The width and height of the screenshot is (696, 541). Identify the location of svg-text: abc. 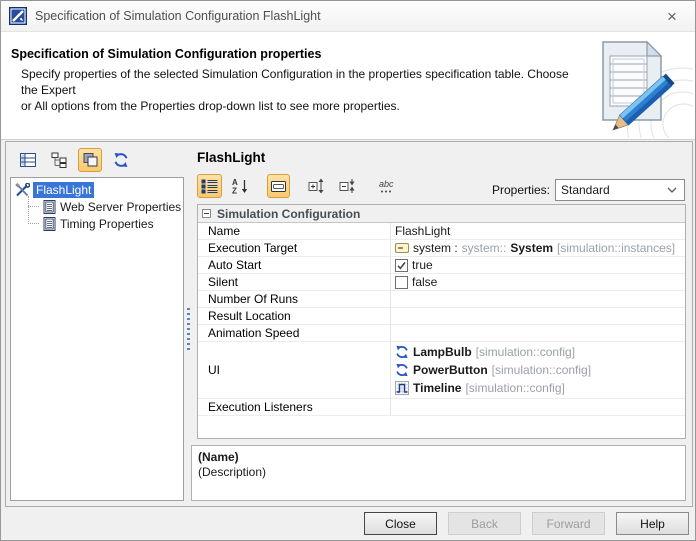
(386, 184).